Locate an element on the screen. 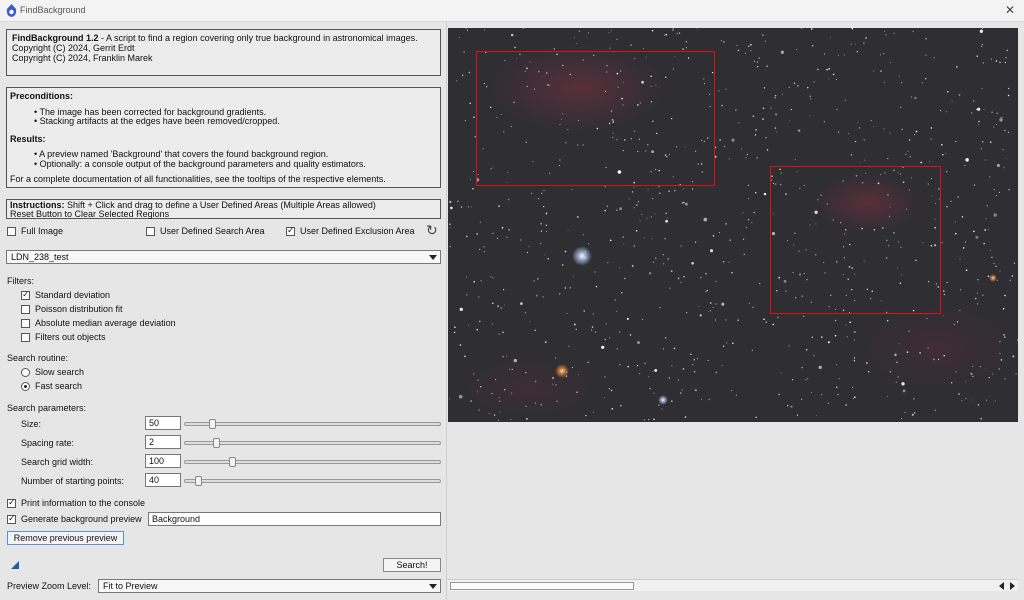  filter-standard-deviation-checkbox: Standard deviation is located at coordinates (65, 295).